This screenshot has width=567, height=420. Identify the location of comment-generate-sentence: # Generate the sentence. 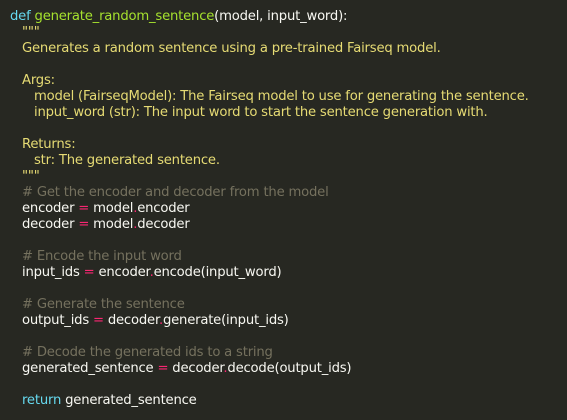
(103, 304).